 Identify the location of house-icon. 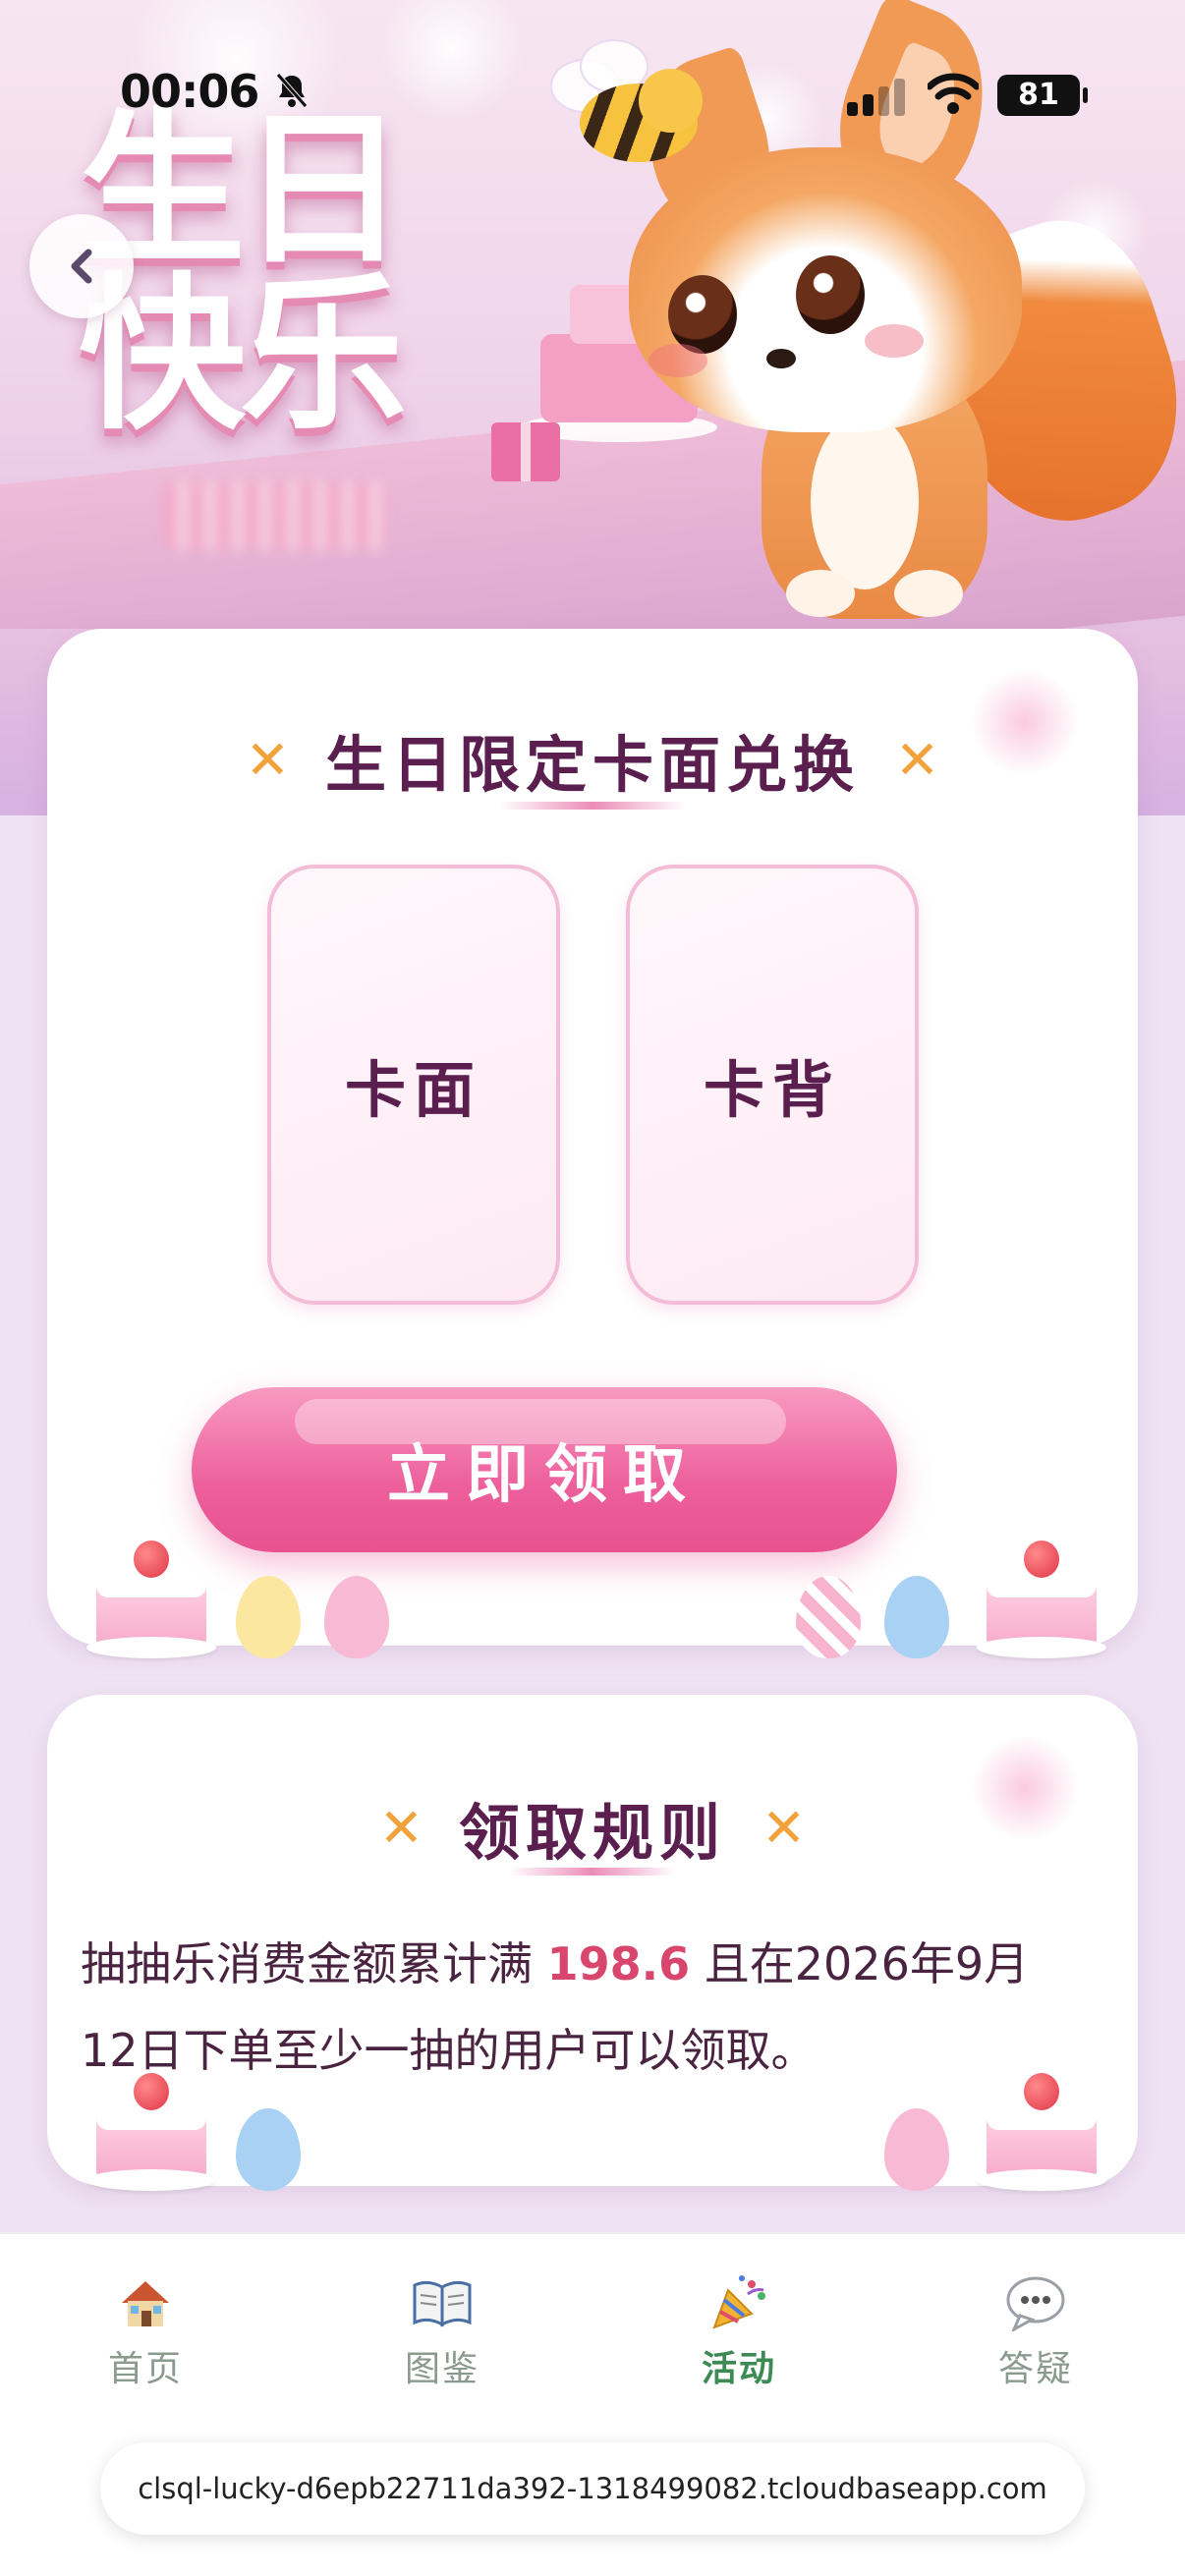
(146, 2303).